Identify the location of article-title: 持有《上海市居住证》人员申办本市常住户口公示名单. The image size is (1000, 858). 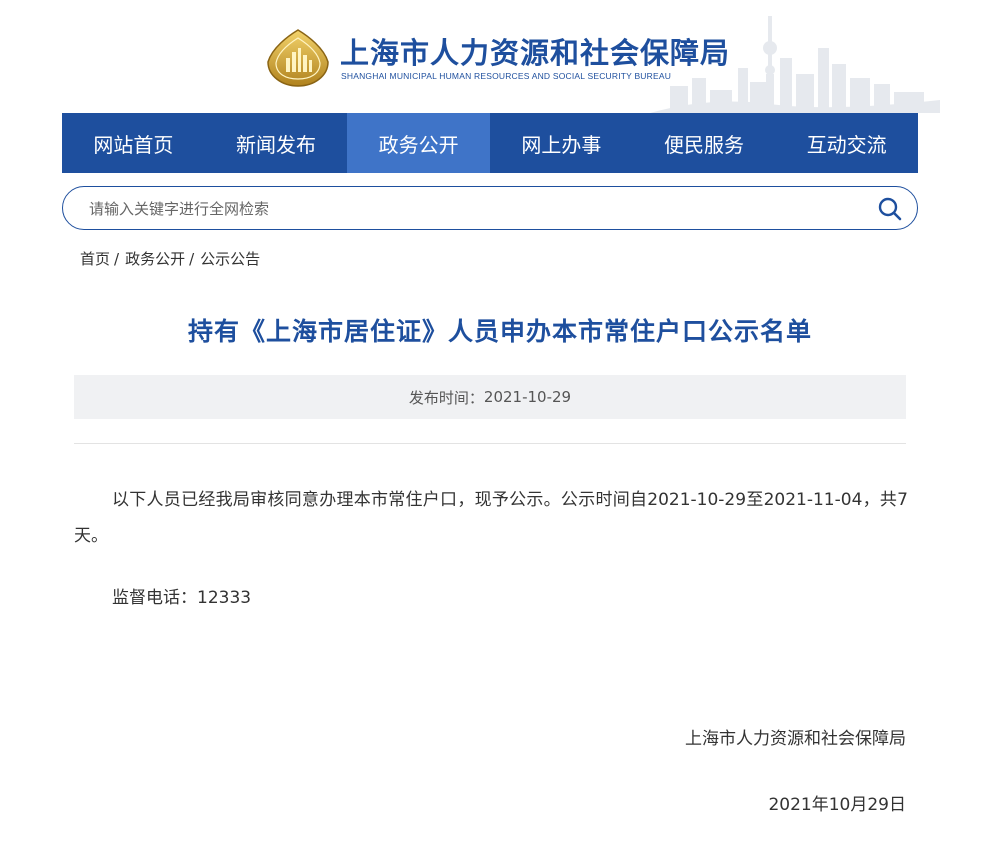
(499, 331).